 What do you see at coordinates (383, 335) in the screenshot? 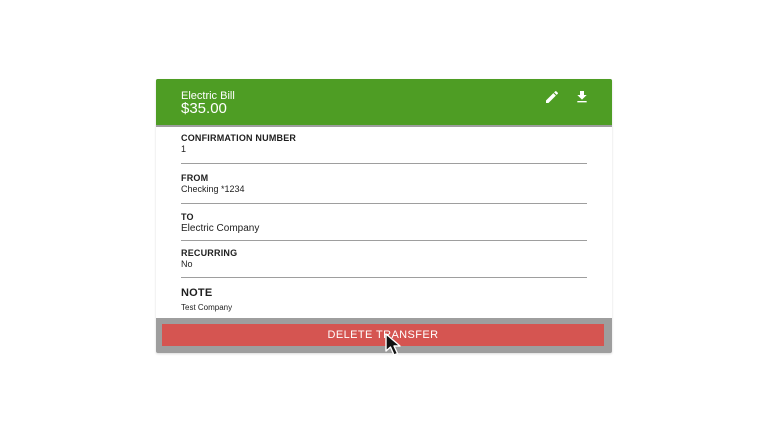
I see `delete-transfer-button: DELETE TRANSFER` at bounding box center [383, 335].